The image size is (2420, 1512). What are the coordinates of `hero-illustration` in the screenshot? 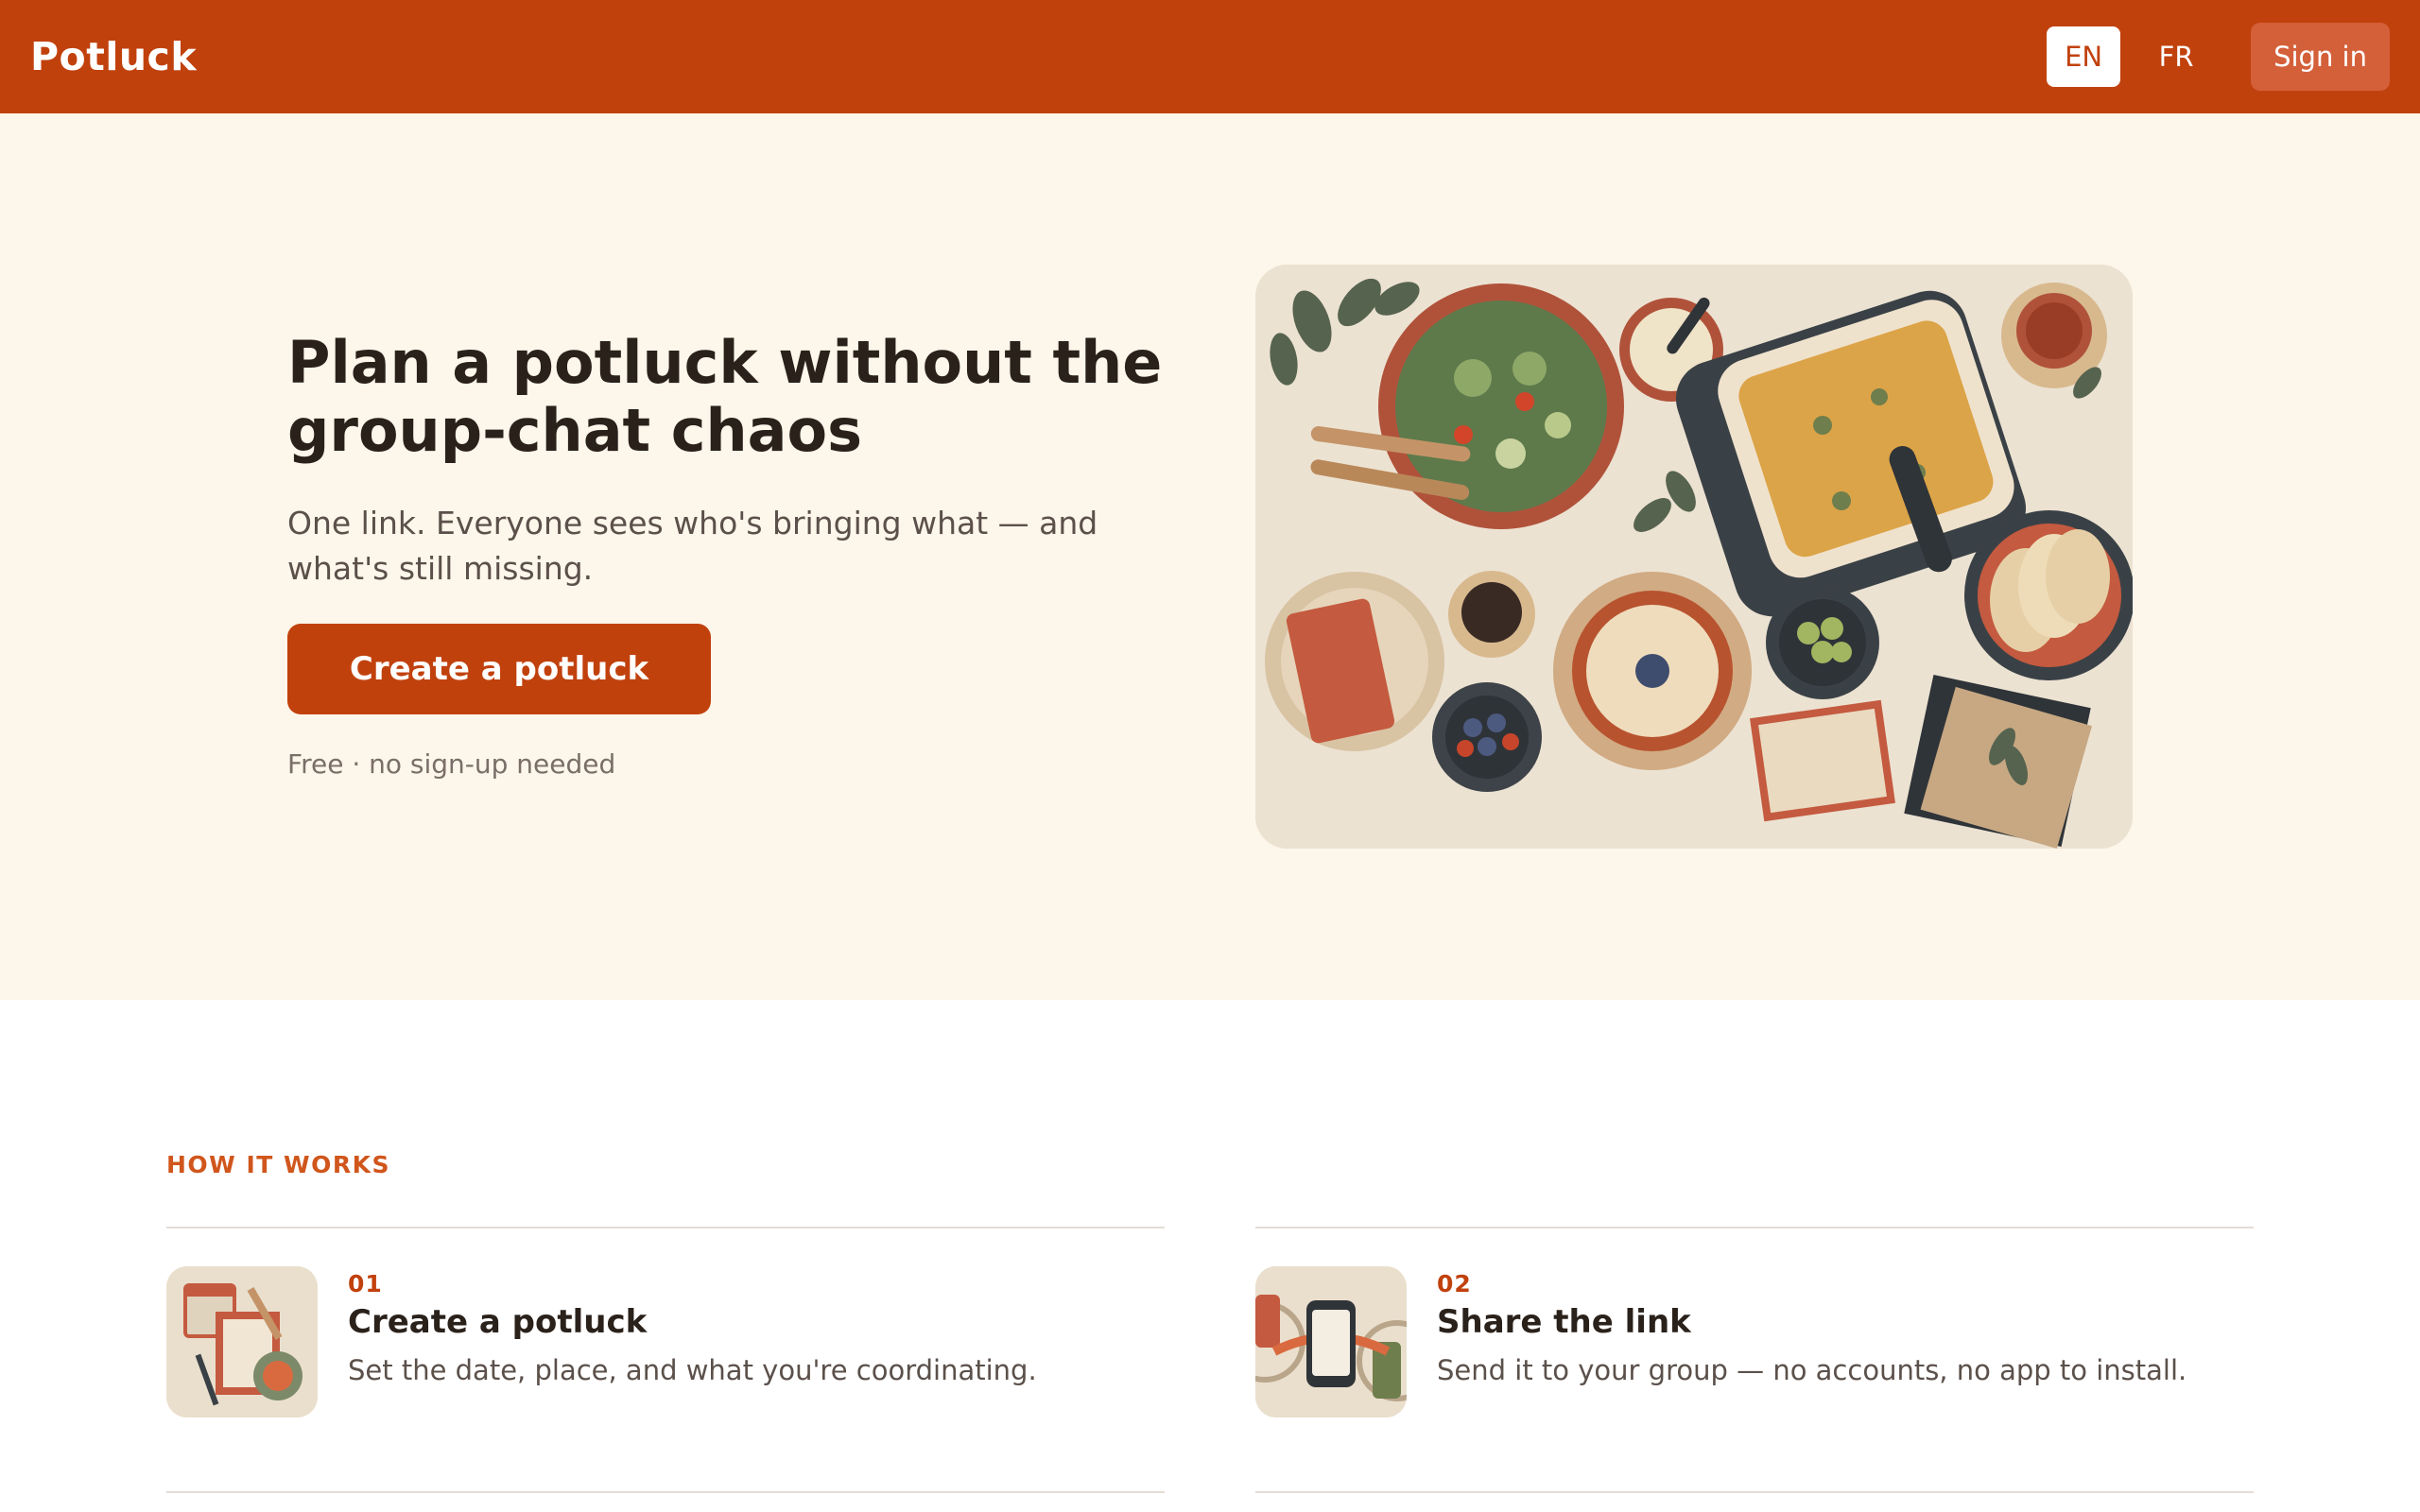 It's located at (1694, 557).